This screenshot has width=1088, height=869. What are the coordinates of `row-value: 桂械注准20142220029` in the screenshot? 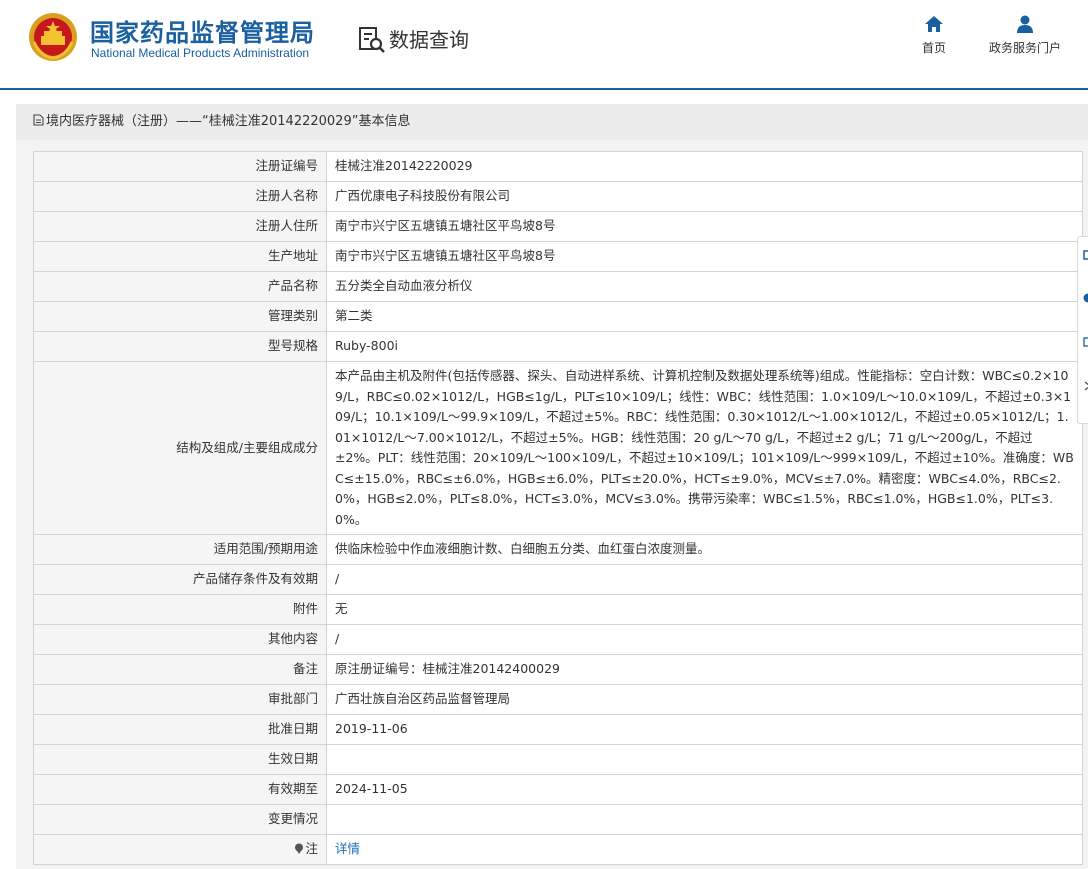 It's located at (704, 166).